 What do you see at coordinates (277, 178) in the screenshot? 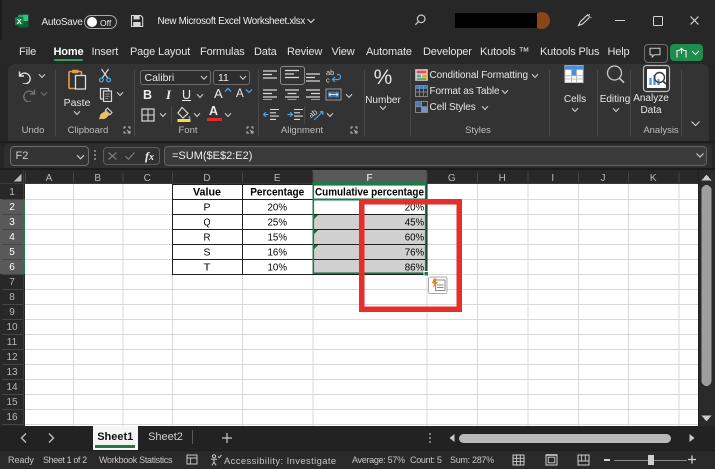
I see `svg-text: E` at bounding box center [277, 178].